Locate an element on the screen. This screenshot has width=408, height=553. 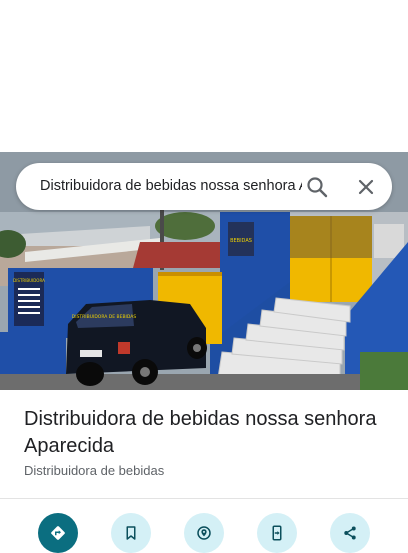
divider is located at coordinates (204, 498).